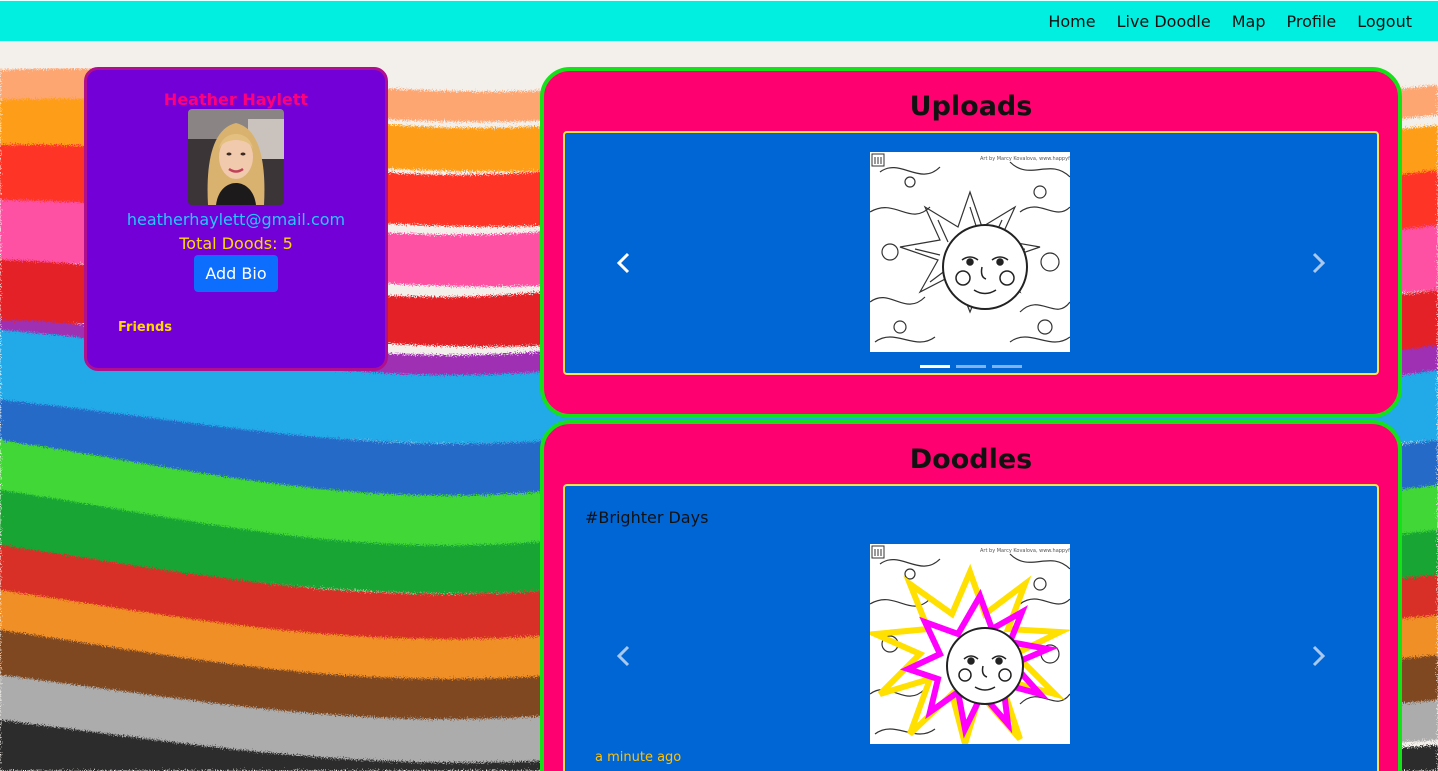 The width and height of the screenshot is (1438, 771). I want to click on doodles-prev-button, so click(624, 656).